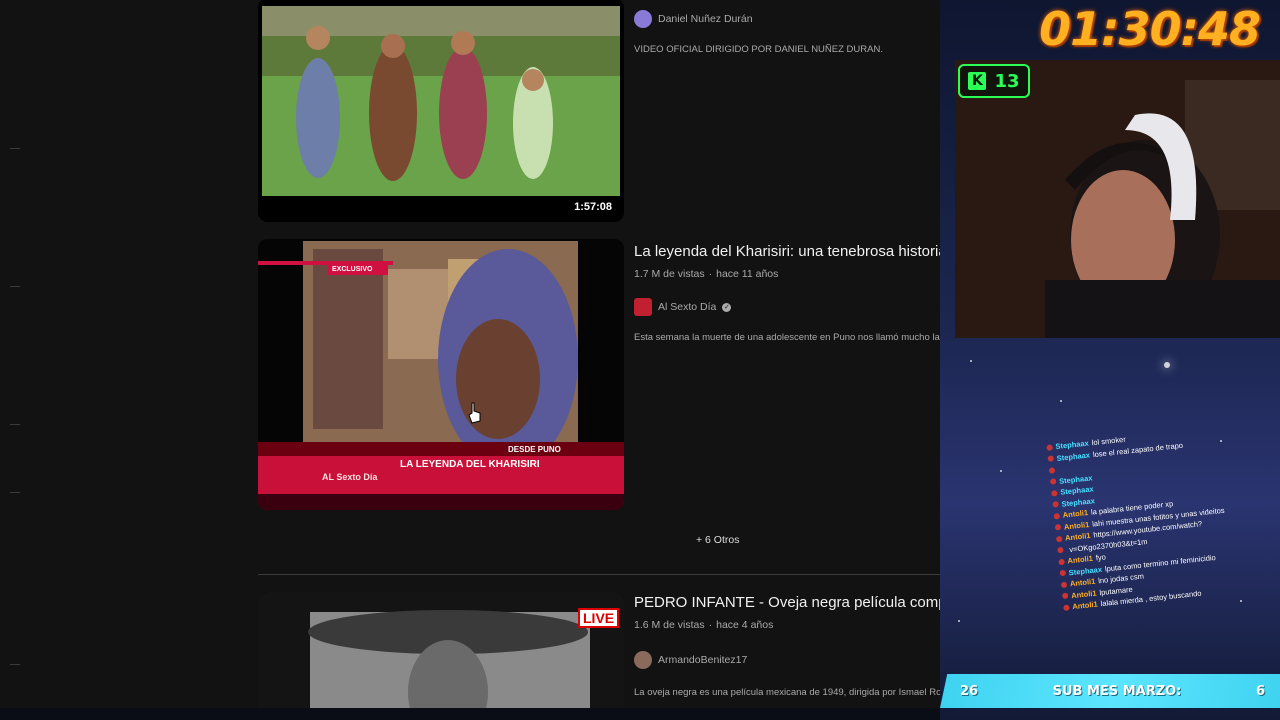  I want to click on sub-goal-right-count: 6, so click(1260, 691).